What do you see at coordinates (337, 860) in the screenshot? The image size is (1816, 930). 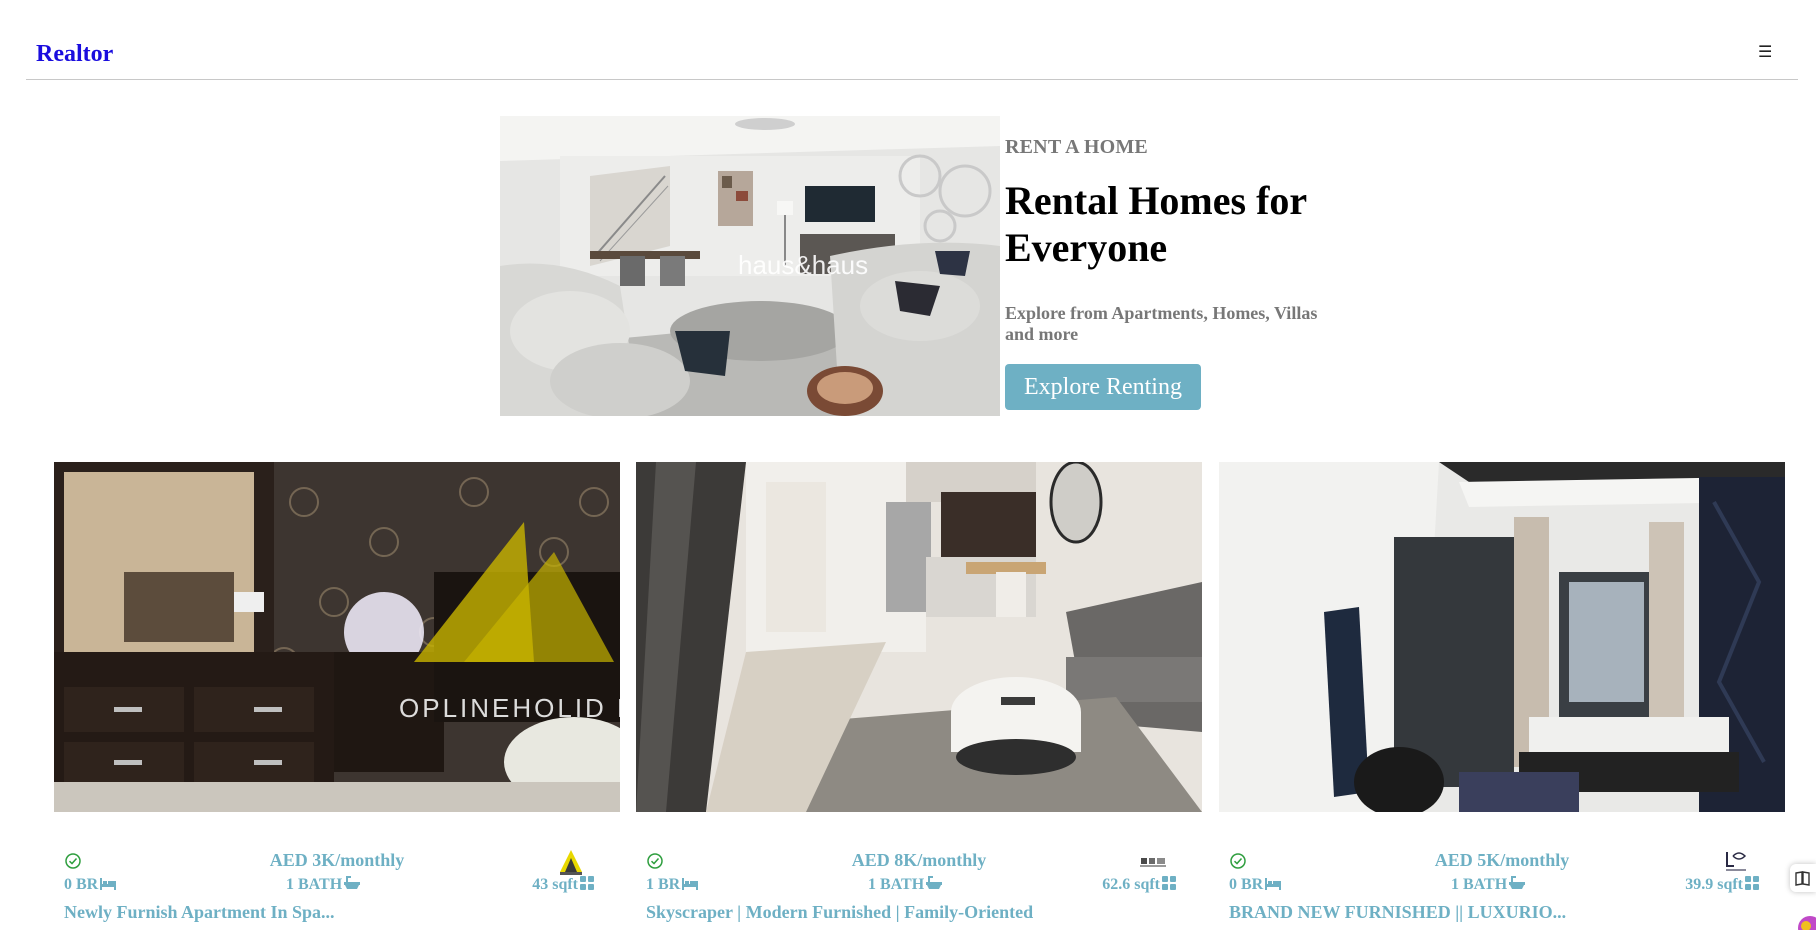 I see `listing-price: AED 3K/monthly` at bounding box center [337, 860].